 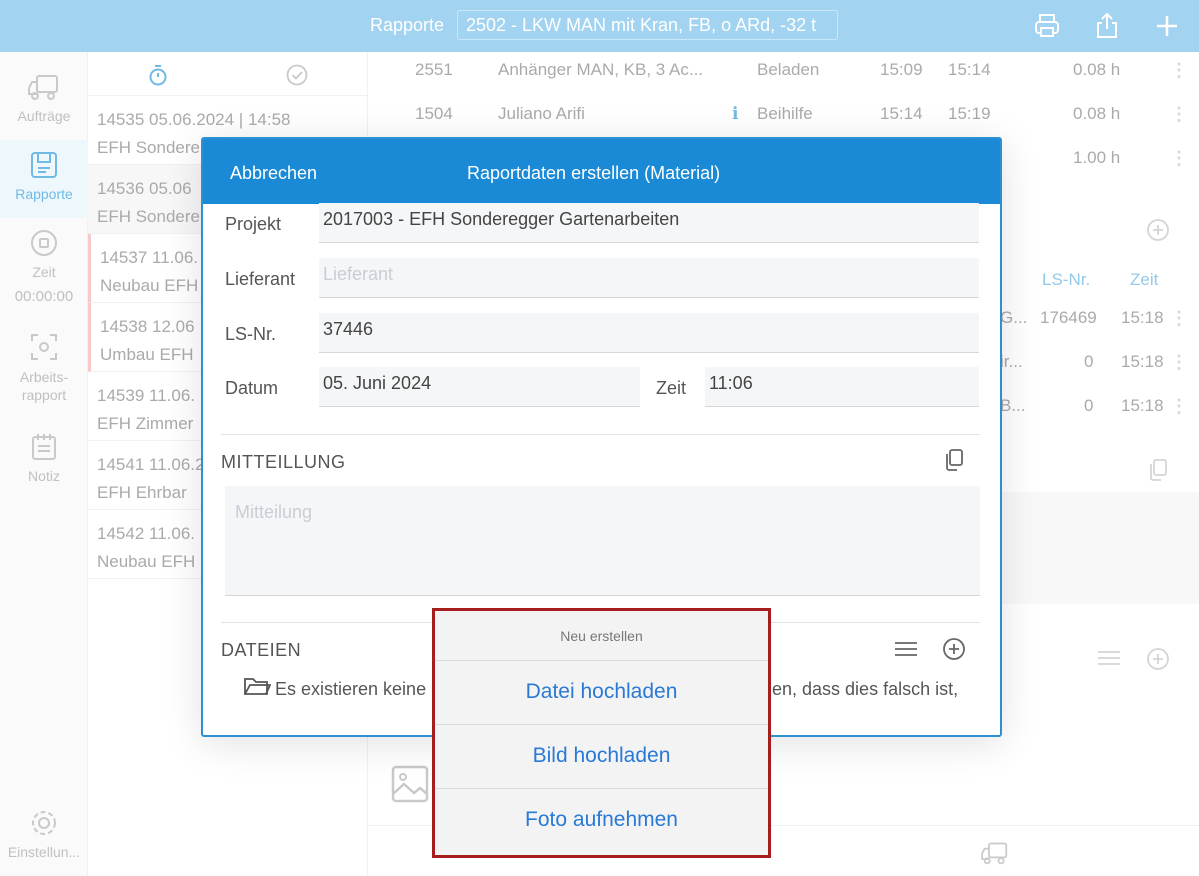 I want to click on projekt-field: 2017003 - EFH Sonderegger Gartenarbeiten, so click(x=649, y=223).